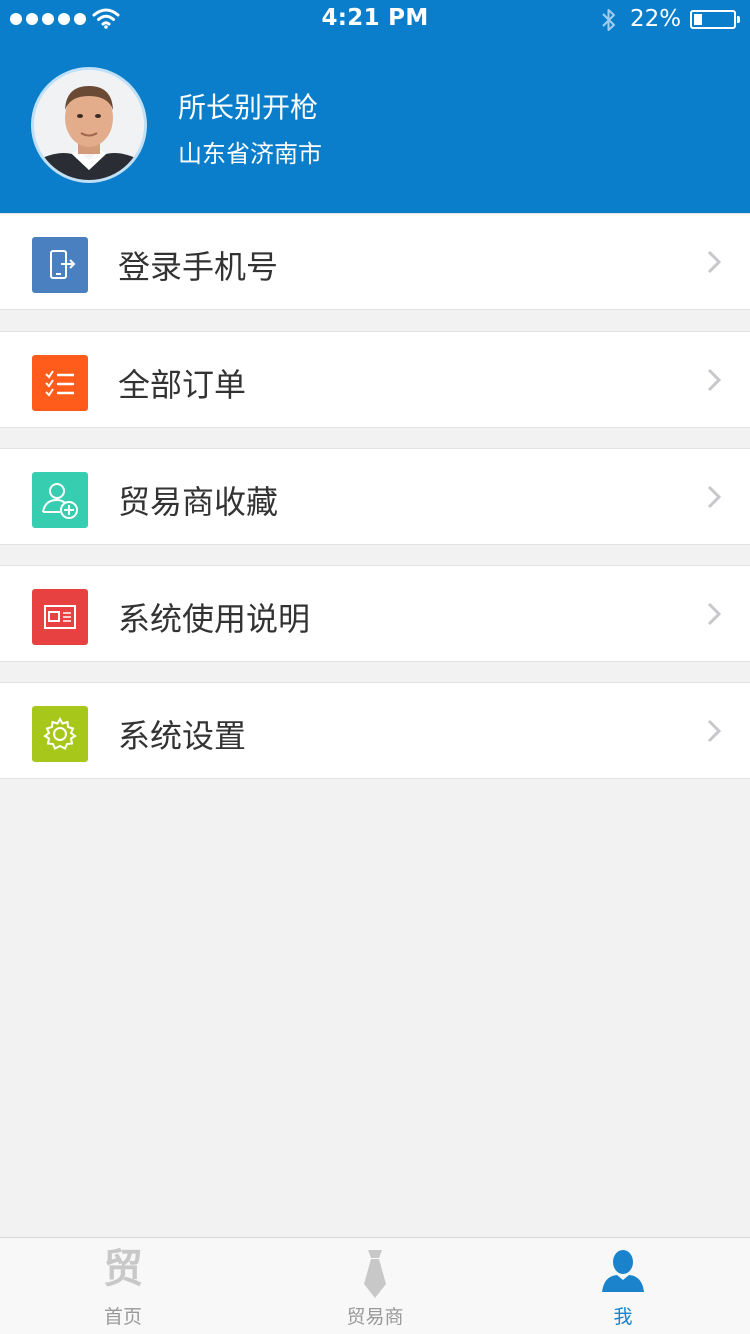  Describe the element at coordinates (250, 154) in the screenshot. I see `profile-location: 山东省济南市` at that location.